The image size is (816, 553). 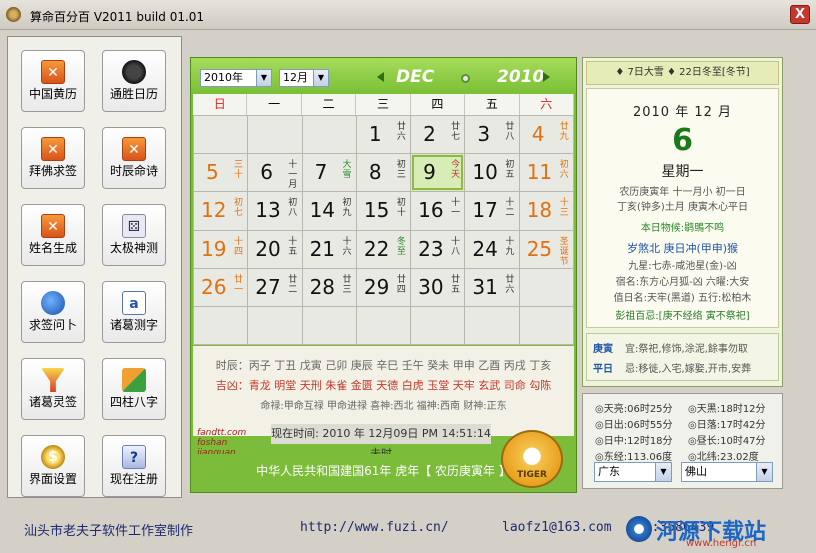 I want to click on lunar-date: 廿一, so click(x=238, y=284).